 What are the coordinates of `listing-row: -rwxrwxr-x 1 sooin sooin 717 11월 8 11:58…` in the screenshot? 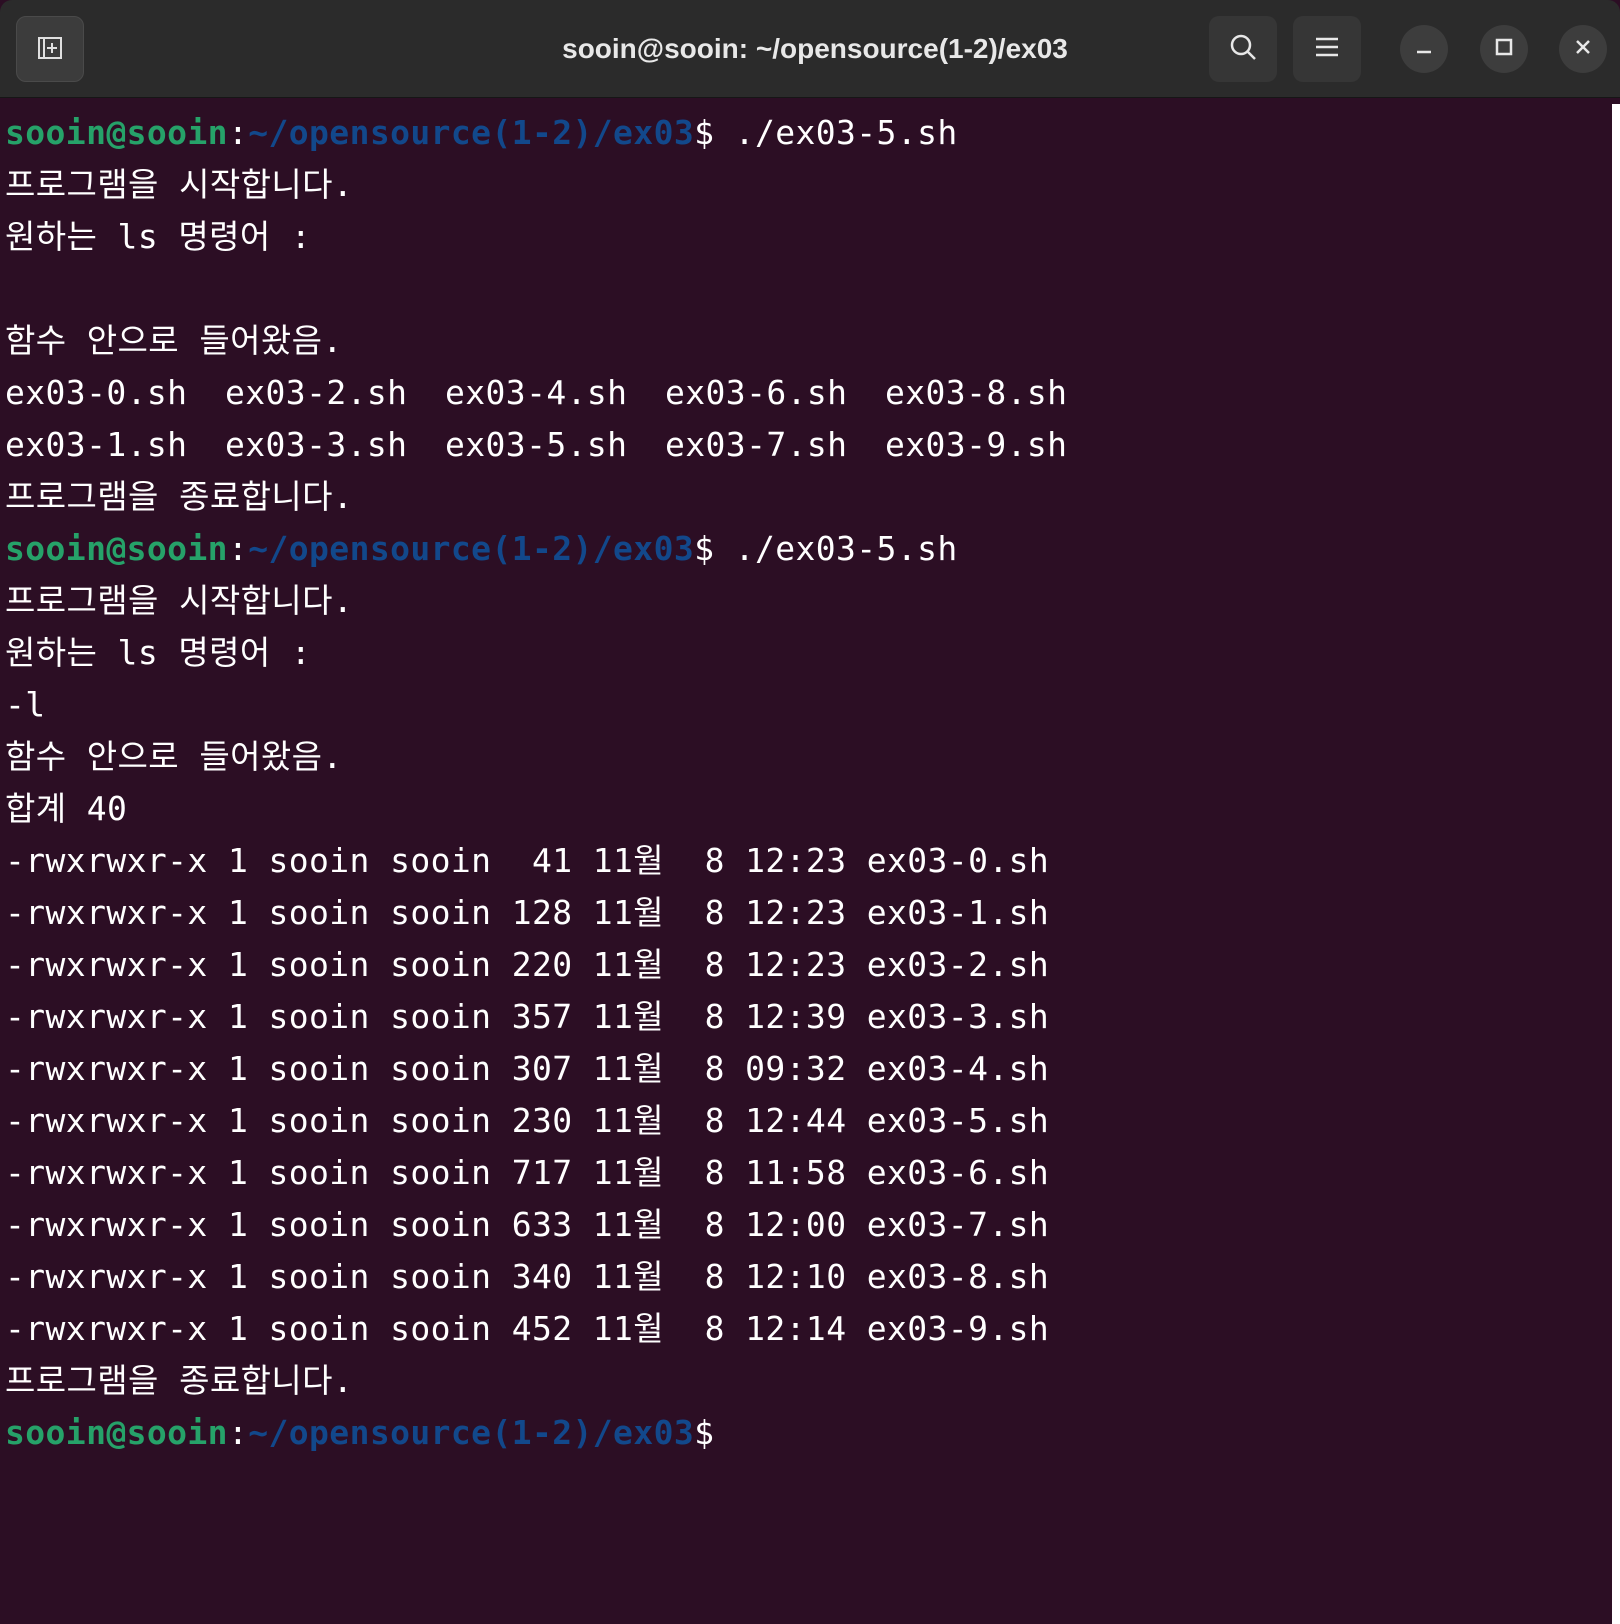 It's located at (527, 1172).